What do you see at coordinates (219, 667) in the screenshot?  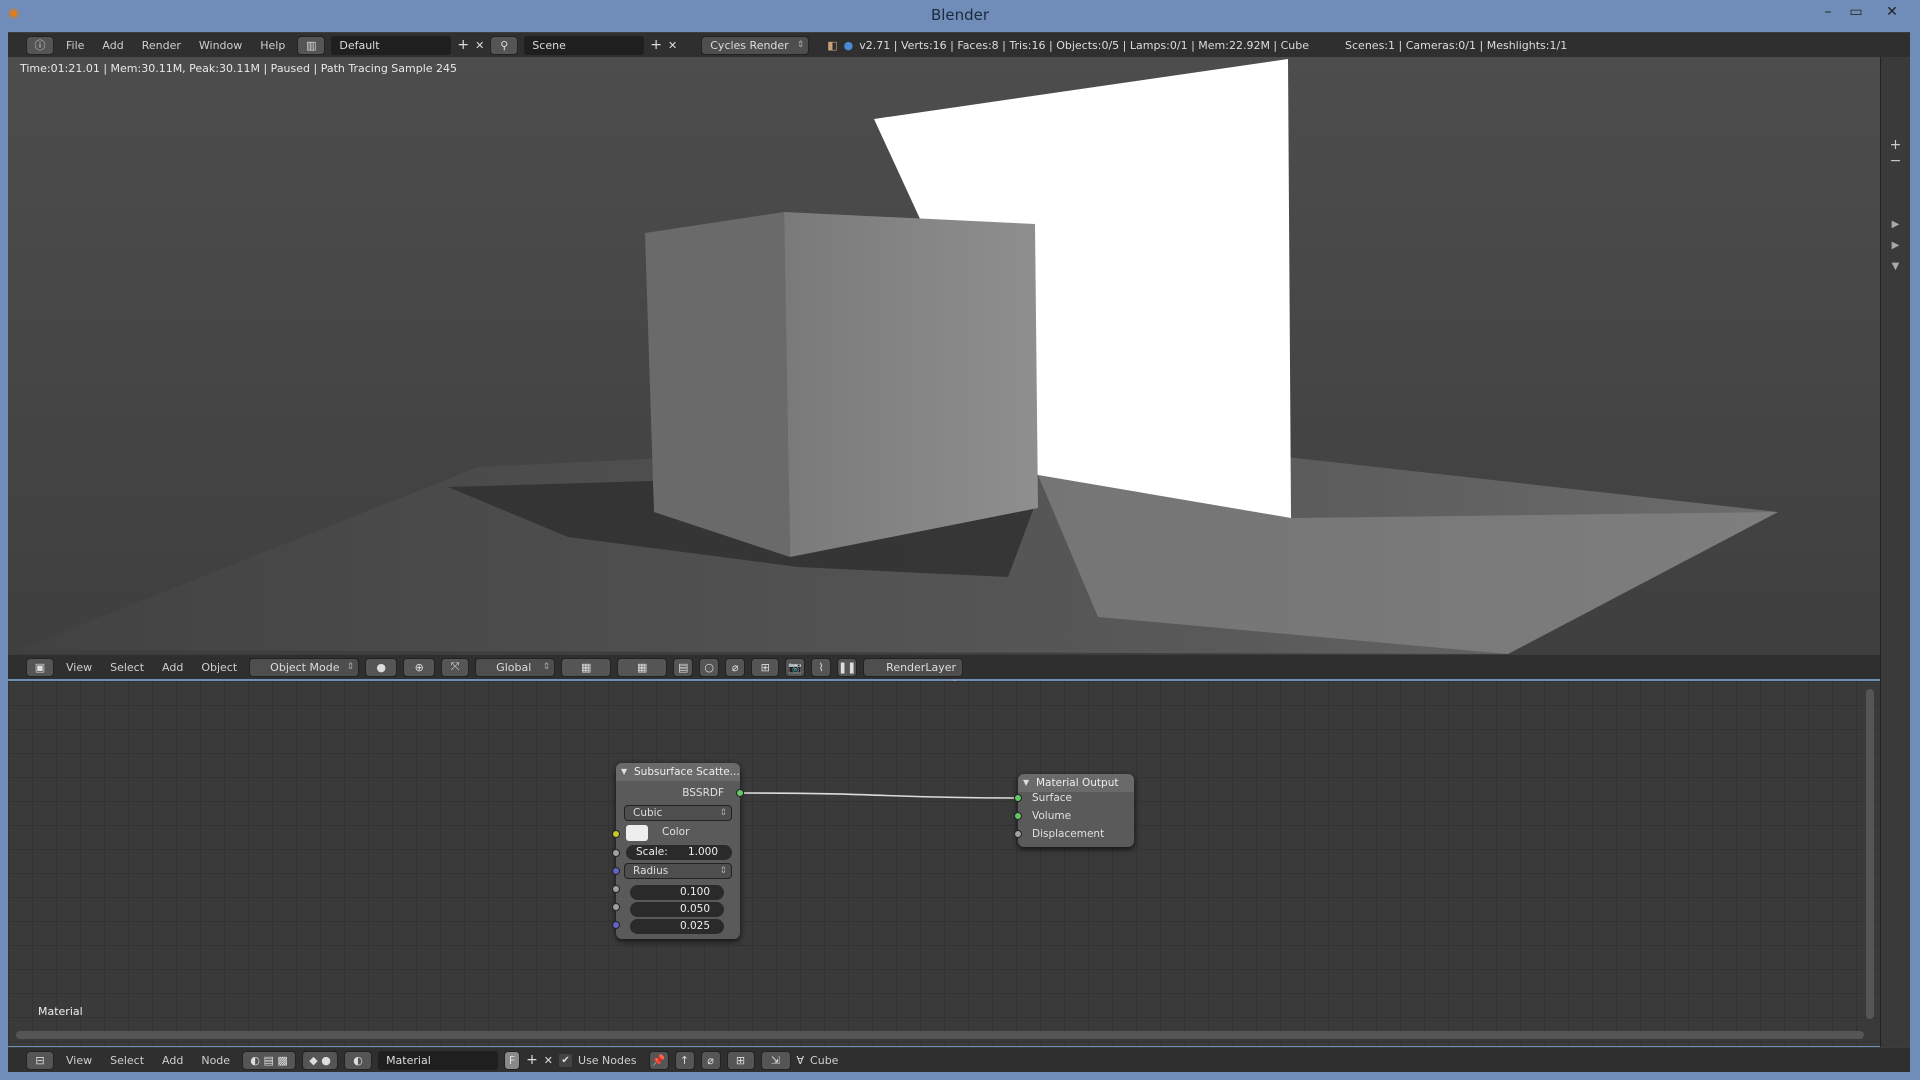 I see `menu-object: Object` at bounding box center [219, 667].